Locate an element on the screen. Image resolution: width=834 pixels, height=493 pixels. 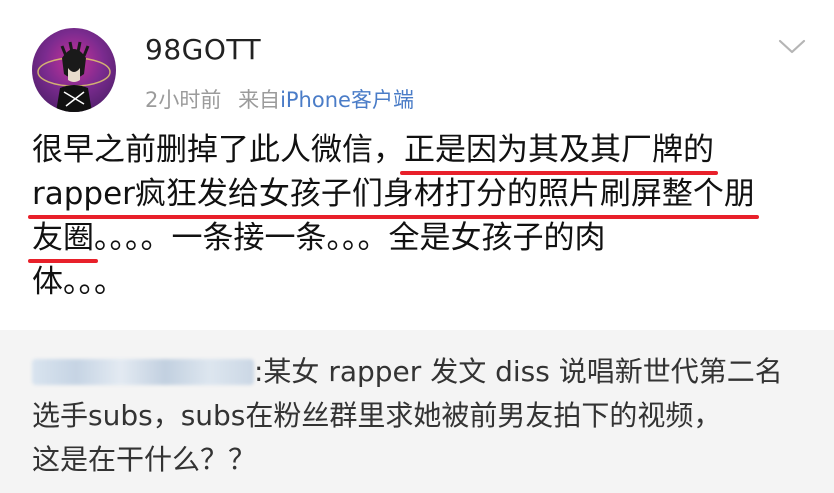
content-line: 体。。。 is located at coordinates (78, 282).